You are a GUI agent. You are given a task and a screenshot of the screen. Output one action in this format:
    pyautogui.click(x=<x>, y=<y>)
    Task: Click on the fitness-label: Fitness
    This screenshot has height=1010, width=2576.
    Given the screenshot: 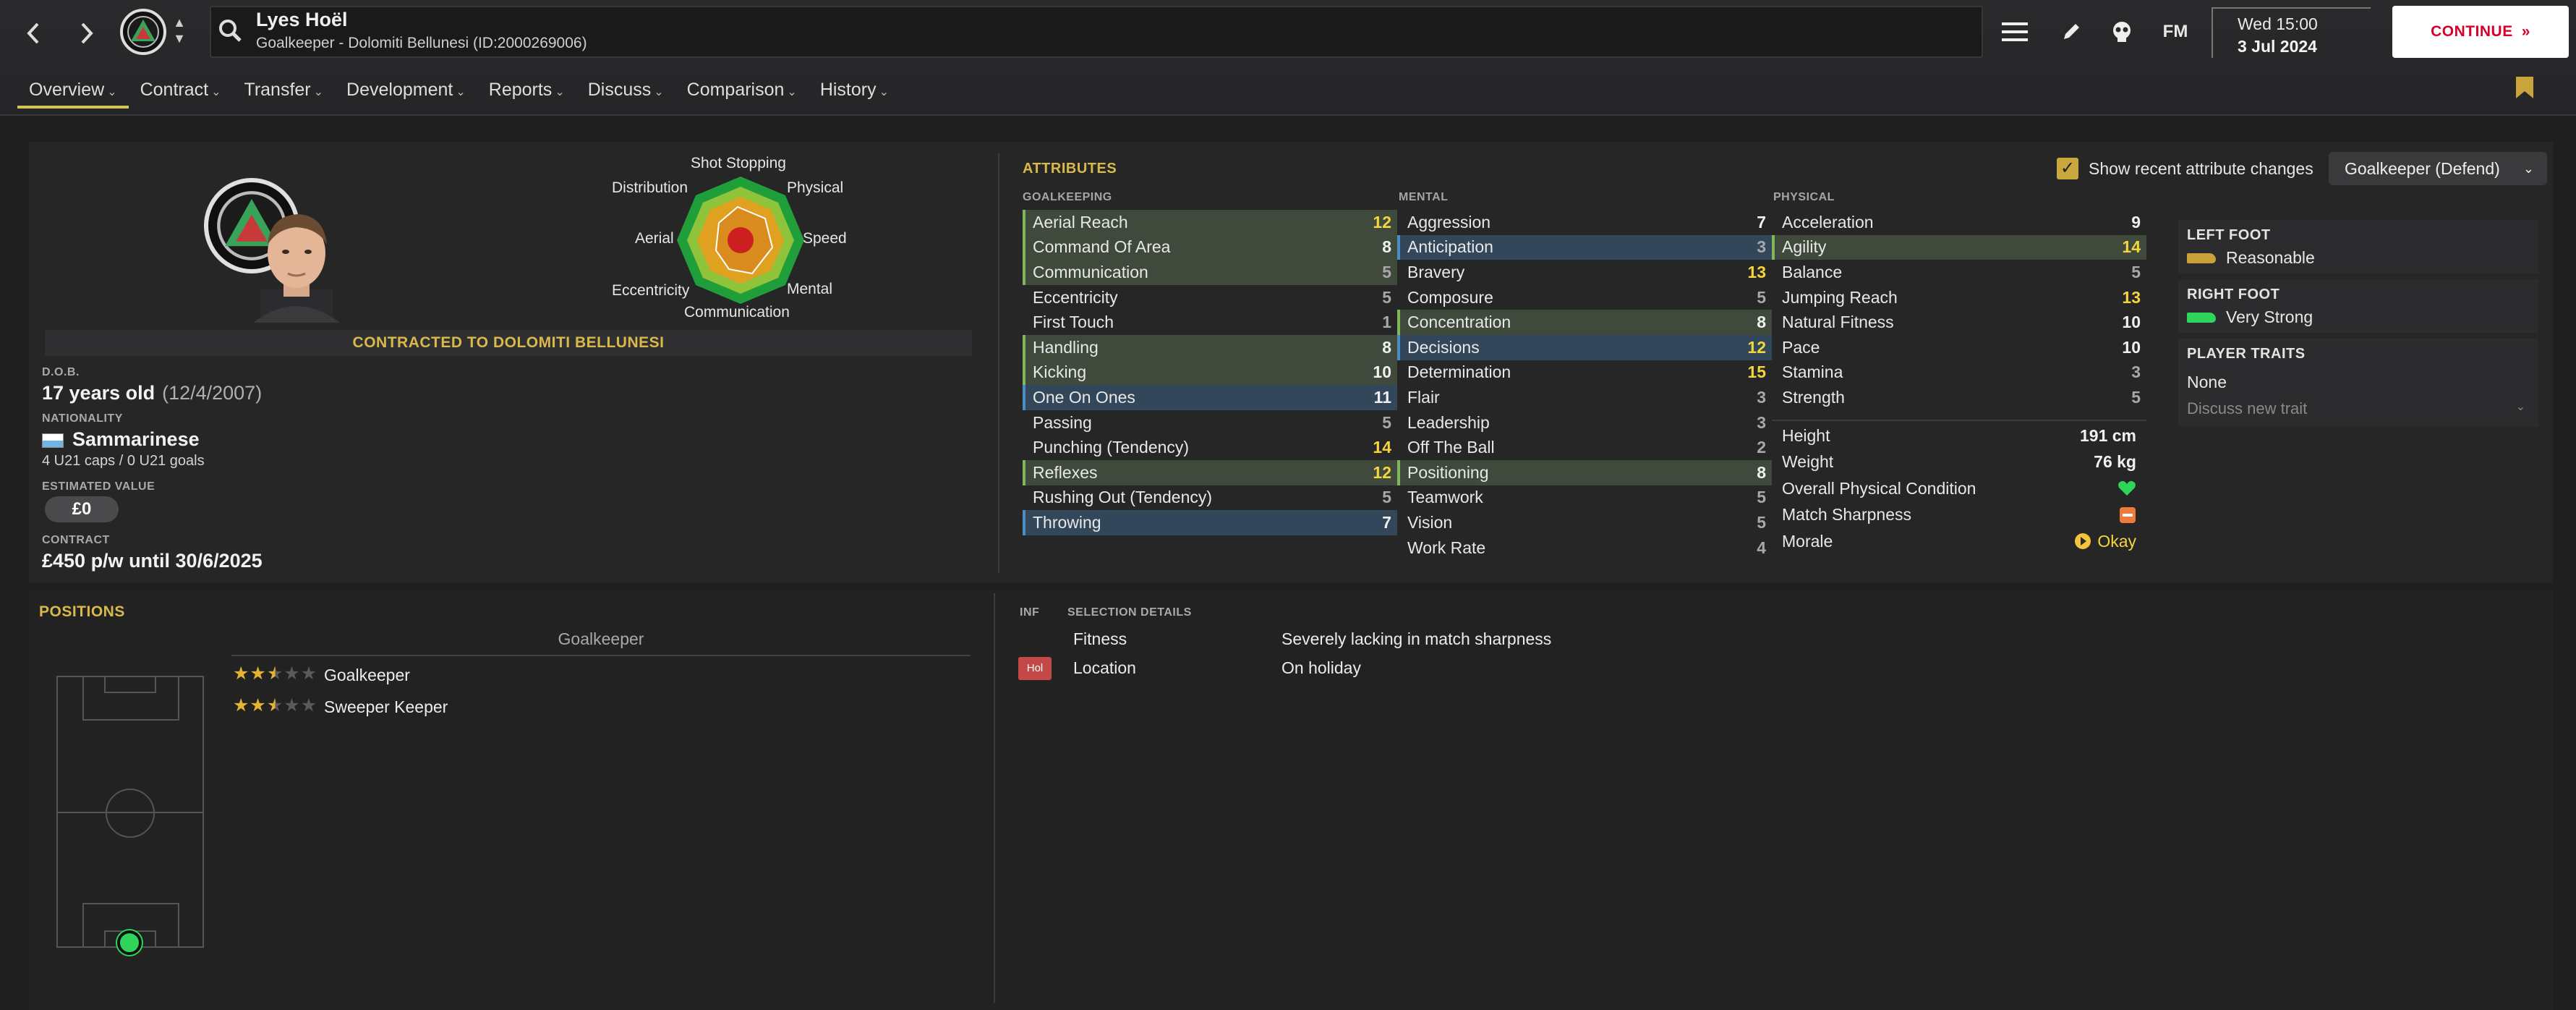 What is the action you would take?
    pyautogui.click(x=1100, y=638)
    